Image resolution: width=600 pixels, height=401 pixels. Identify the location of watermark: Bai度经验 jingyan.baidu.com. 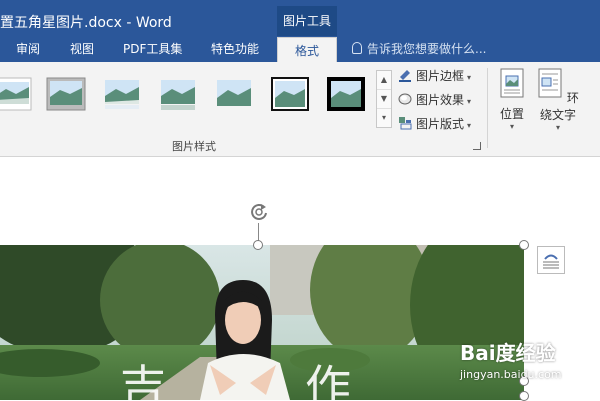
(511, 359).